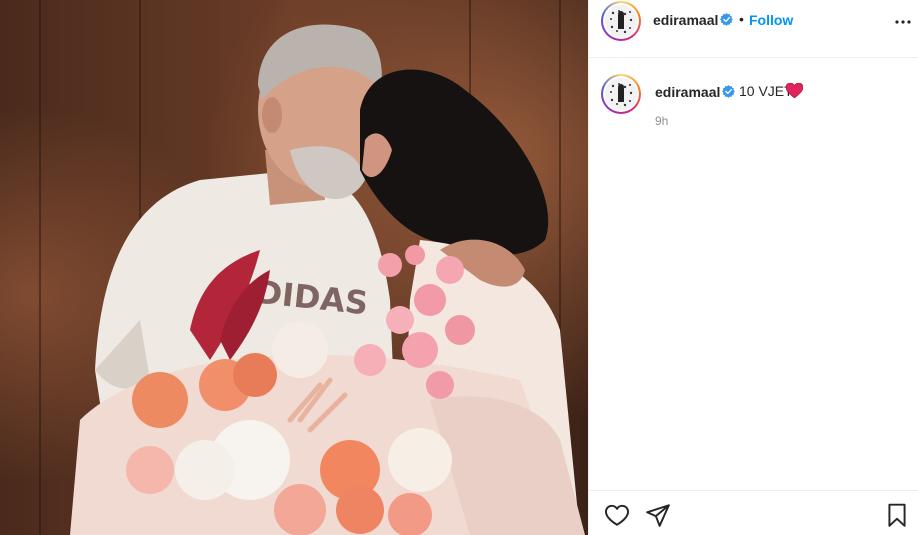  What do you see at coordinates (621, 21) in the screenshot?
I see `avatar` at bounding box center [621, 21].